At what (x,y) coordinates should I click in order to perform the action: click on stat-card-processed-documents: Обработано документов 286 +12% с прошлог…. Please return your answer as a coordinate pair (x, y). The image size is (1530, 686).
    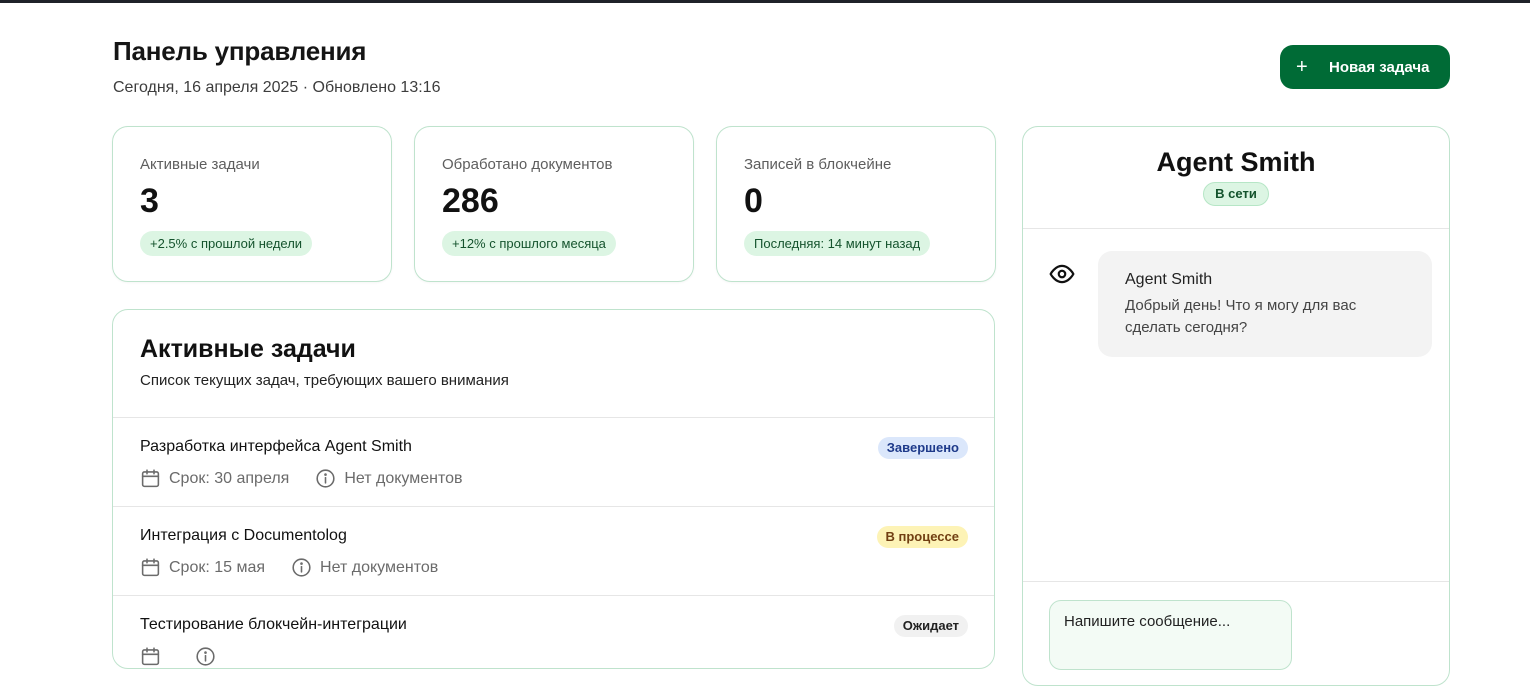
    Looking at the image, I should click on (554, 204).